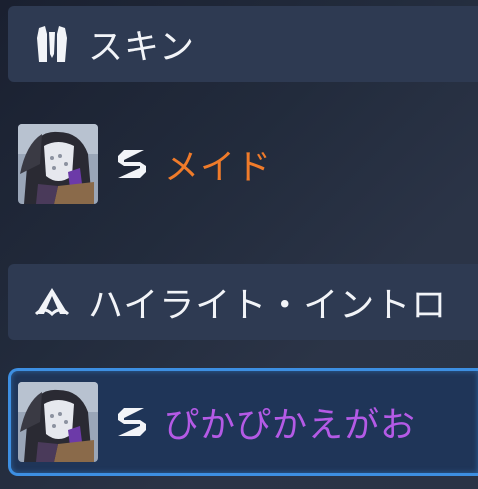  Describe the element at coordinates (52, 44) in the screenshot. I see `armor-icon` at that location.